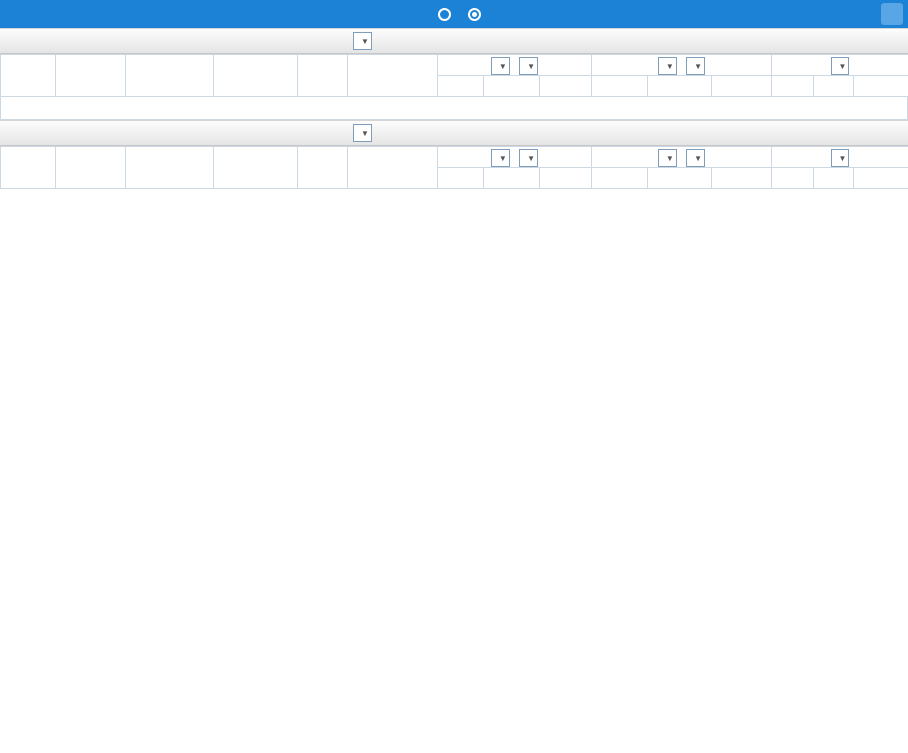 The width and height of the screenshot is (908, 753). Describe the element at coordinates (454, 41) in the screenshot. I see `section-header-paderborn: ▼` at that location.